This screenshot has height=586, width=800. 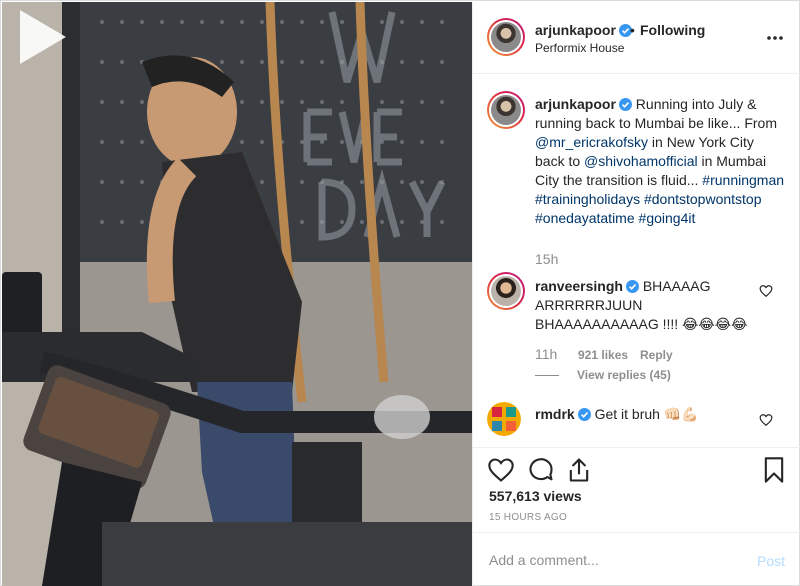 I want to click on hashtag-link: #dontstopwontstop, so click(x=703, y=199).